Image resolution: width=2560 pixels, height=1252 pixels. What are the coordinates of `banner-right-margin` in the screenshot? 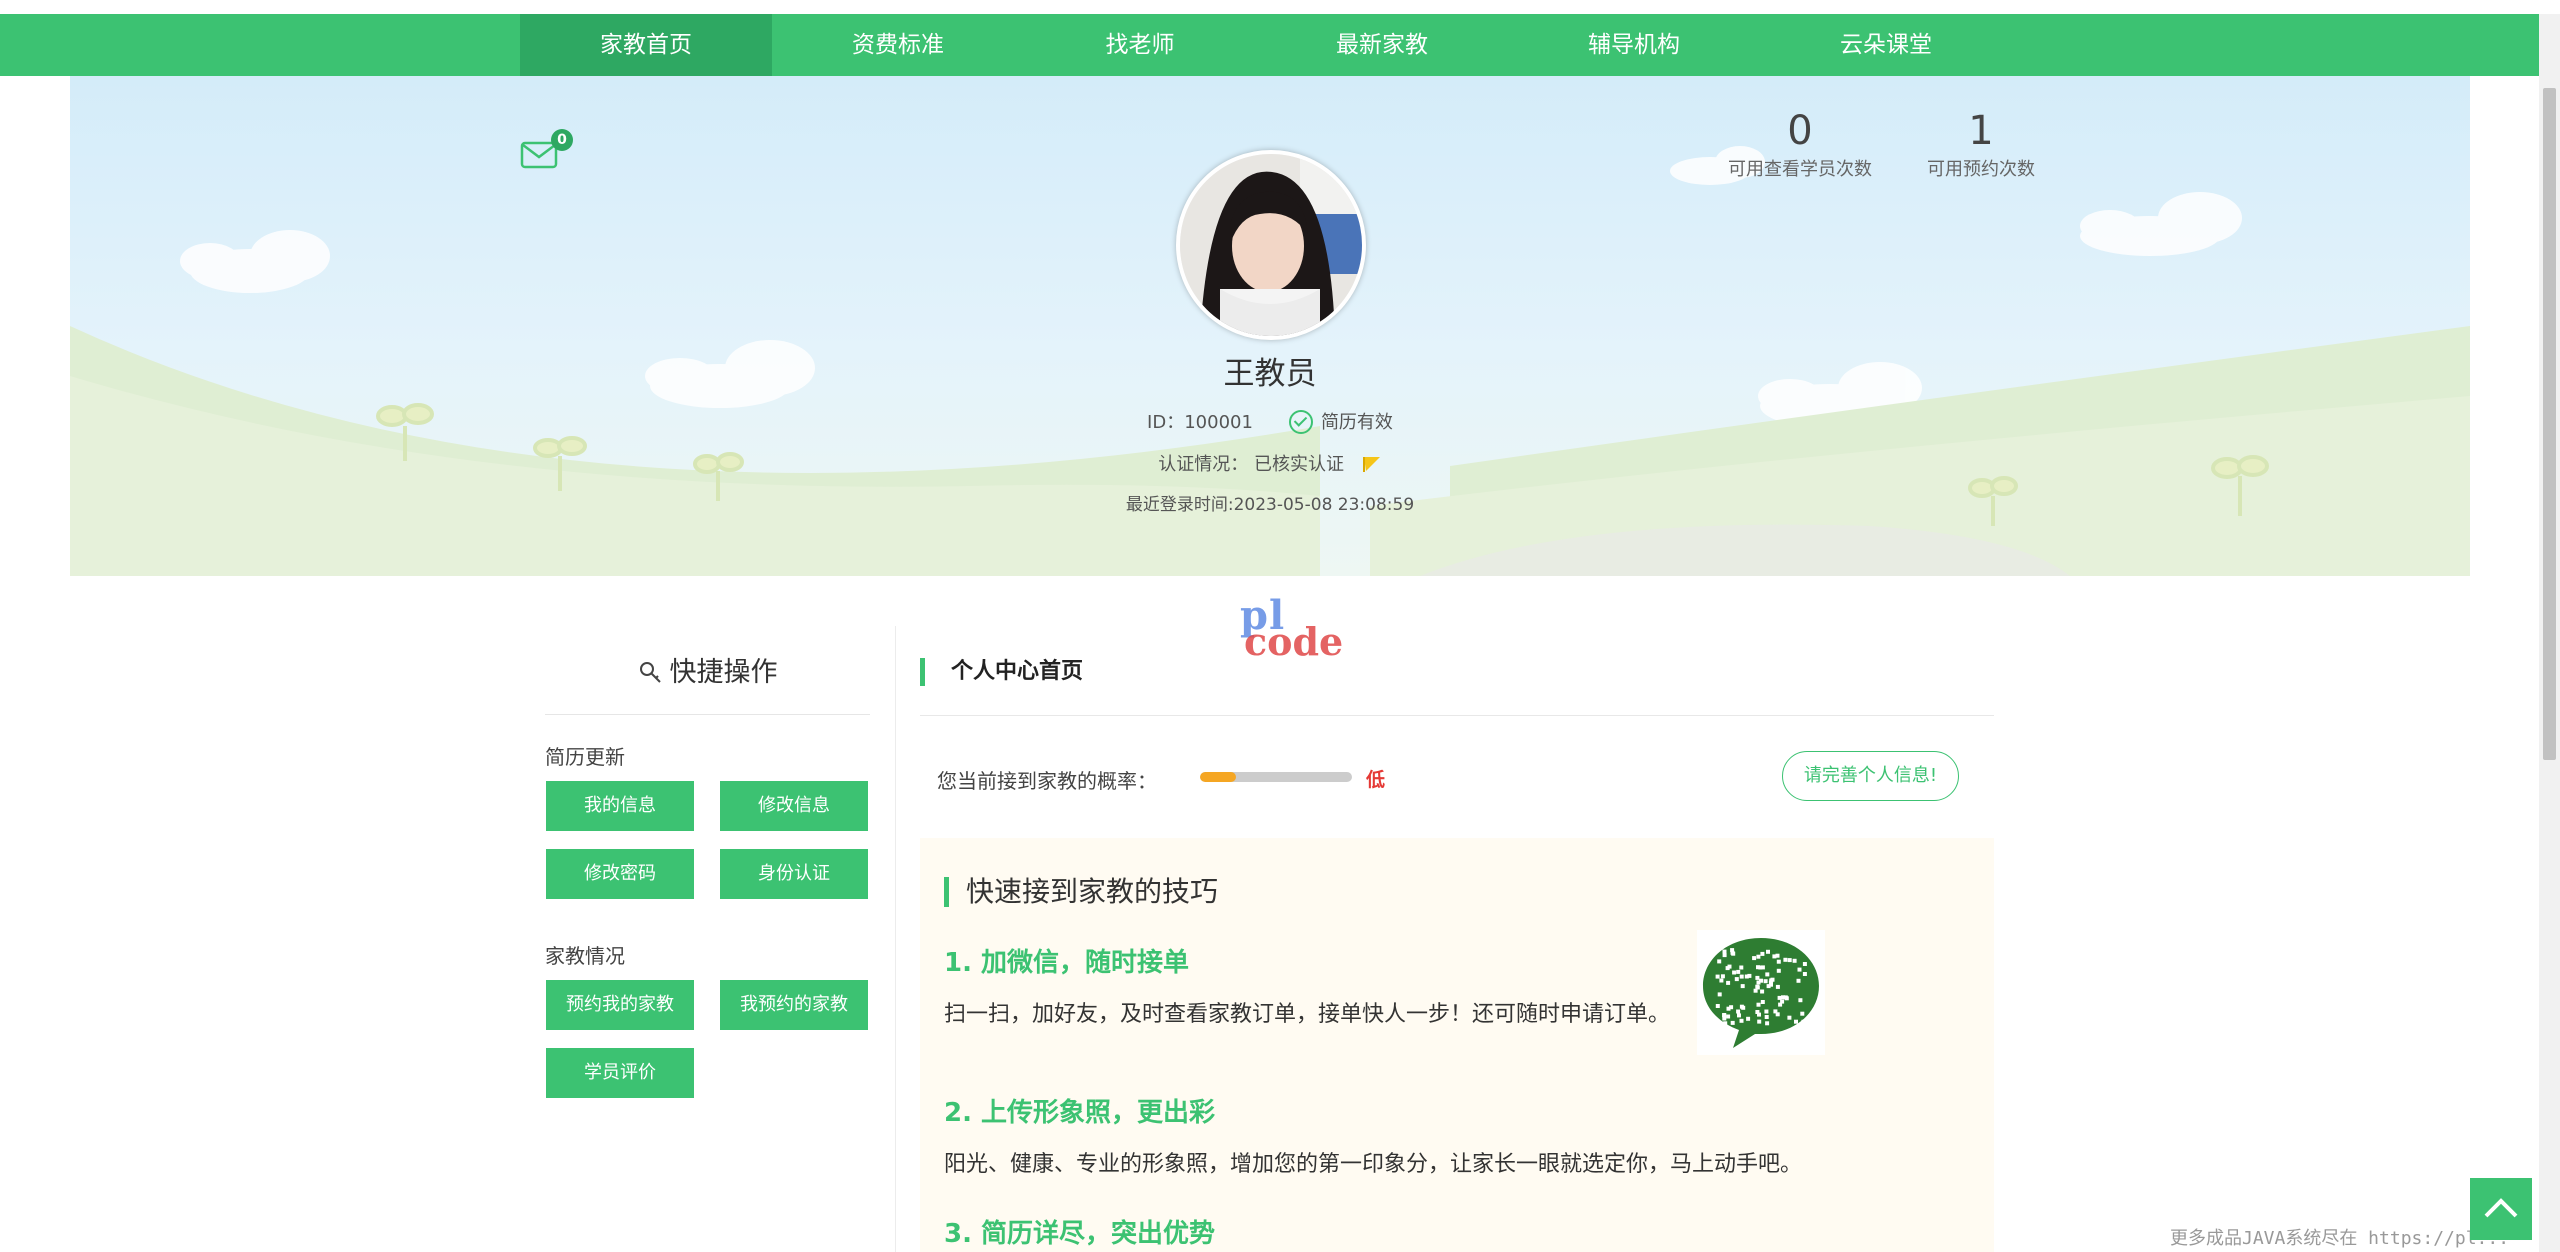 It's located at (2505, 326).